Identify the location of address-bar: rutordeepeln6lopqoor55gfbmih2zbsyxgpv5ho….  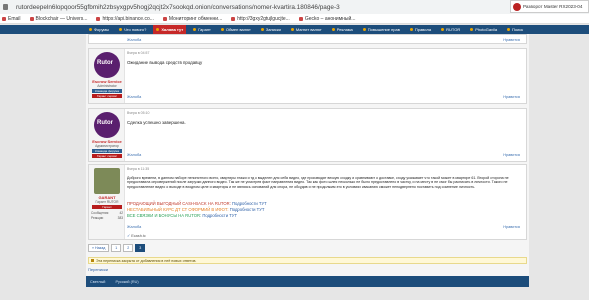
(294, 7).